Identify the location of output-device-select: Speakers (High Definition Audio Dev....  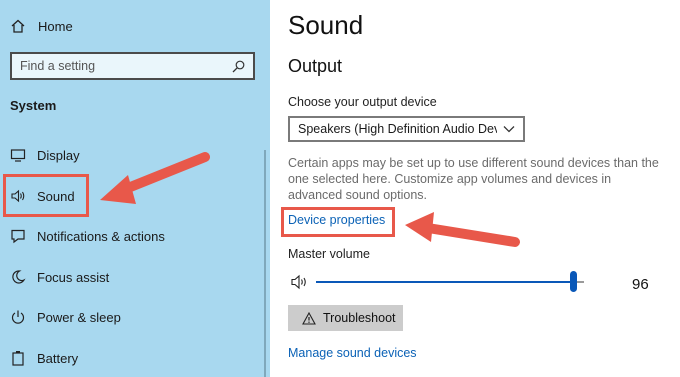
(406, 129).